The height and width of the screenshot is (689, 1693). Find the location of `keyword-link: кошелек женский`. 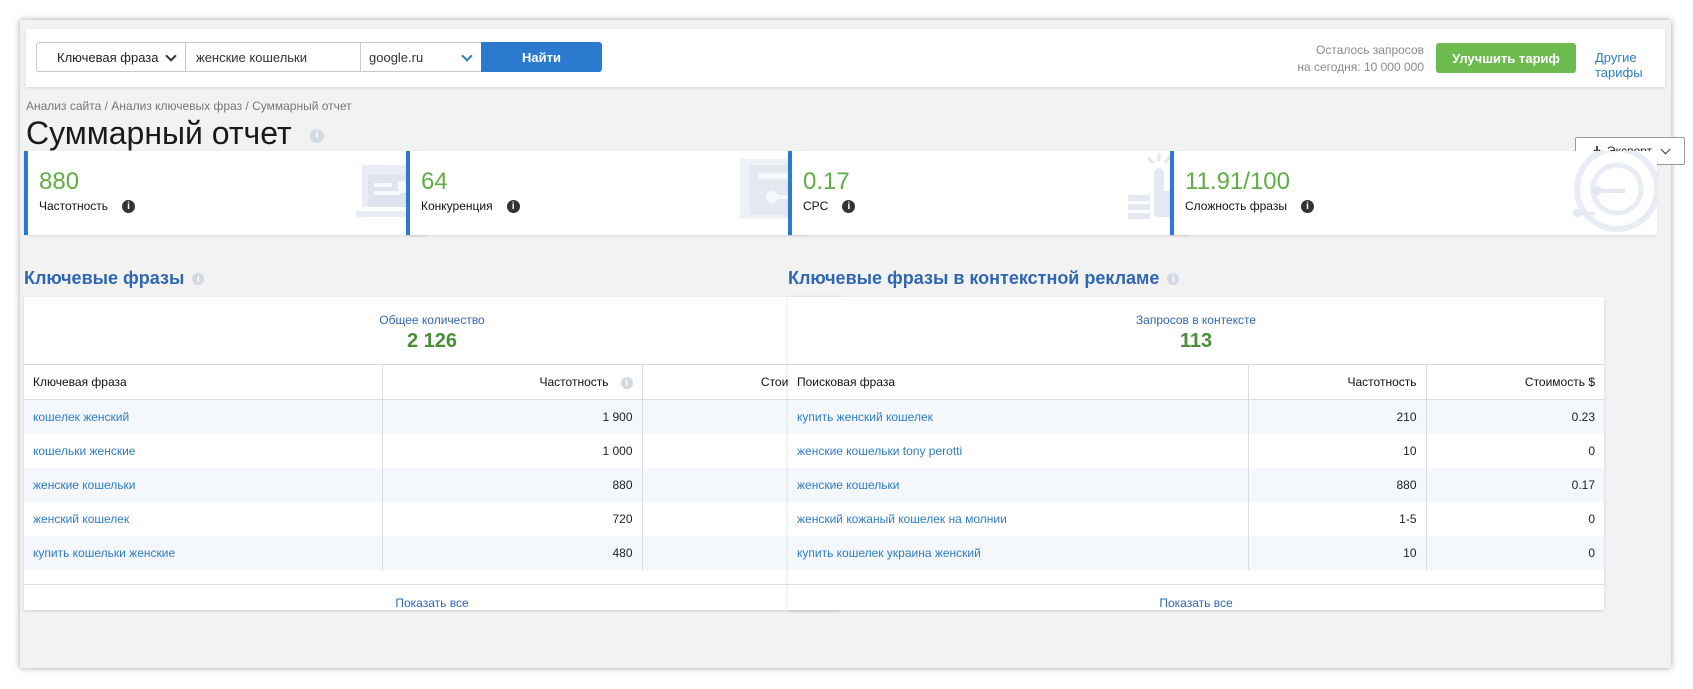

keyword-link: кошелек женский is located at coordinates (203, 416).